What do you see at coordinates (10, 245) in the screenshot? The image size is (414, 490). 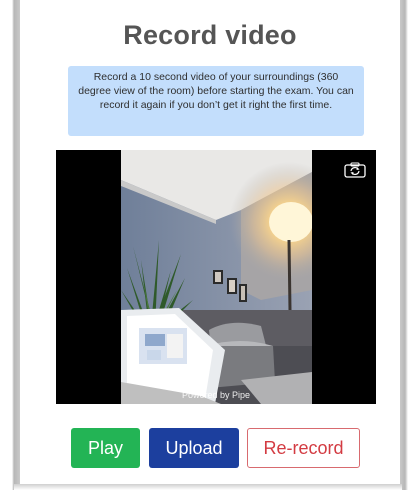 I see `window-edge-left` at bounding box center [10, 245].